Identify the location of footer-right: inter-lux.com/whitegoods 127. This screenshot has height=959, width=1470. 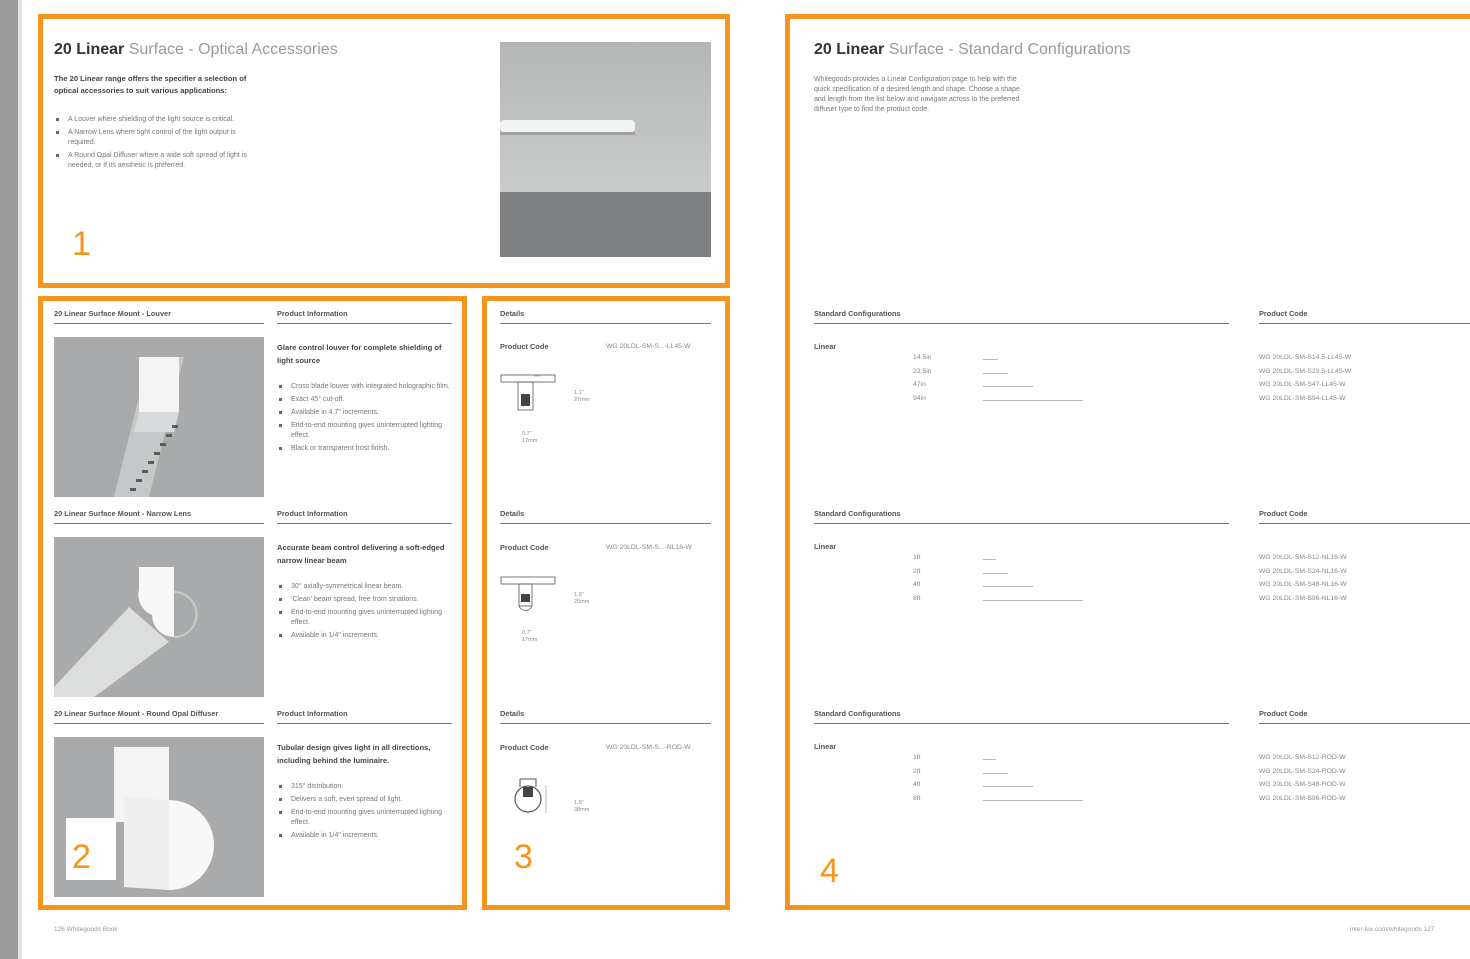
(1392, 929).